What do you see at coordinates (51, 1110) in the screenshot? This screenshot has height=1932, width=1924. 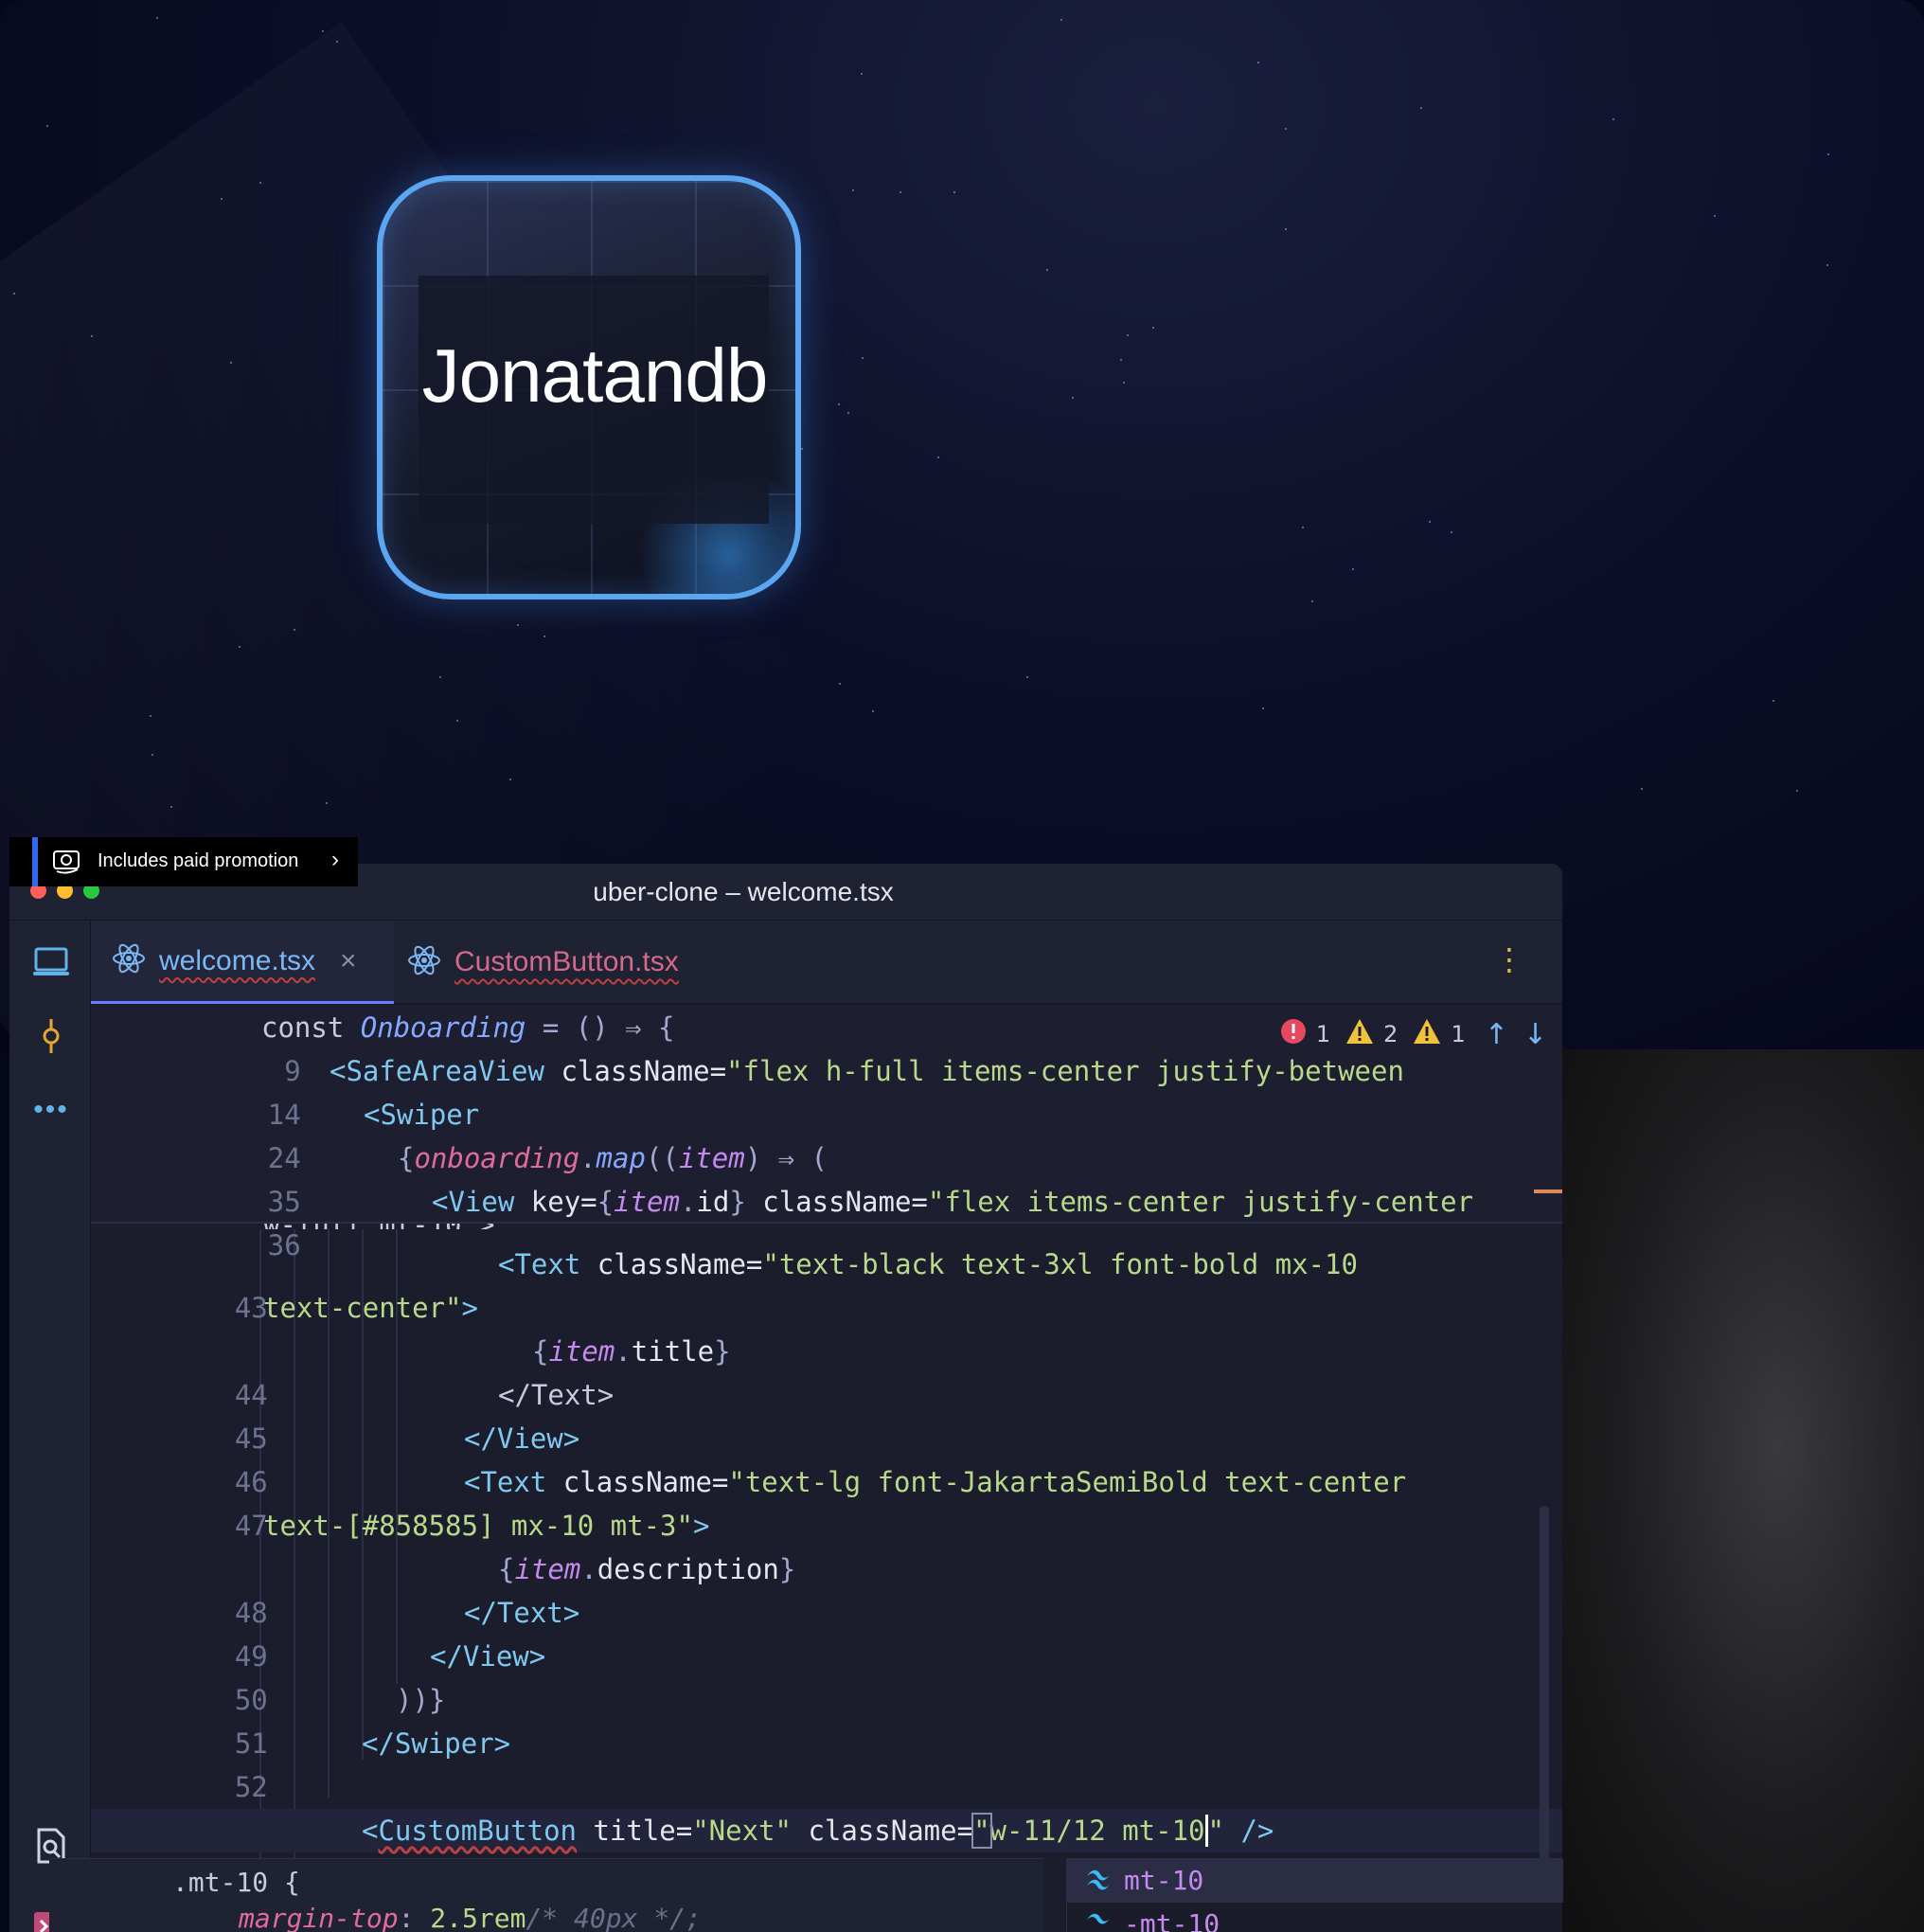 I see `more-icon: •••` at bounding box center [51, 1110].